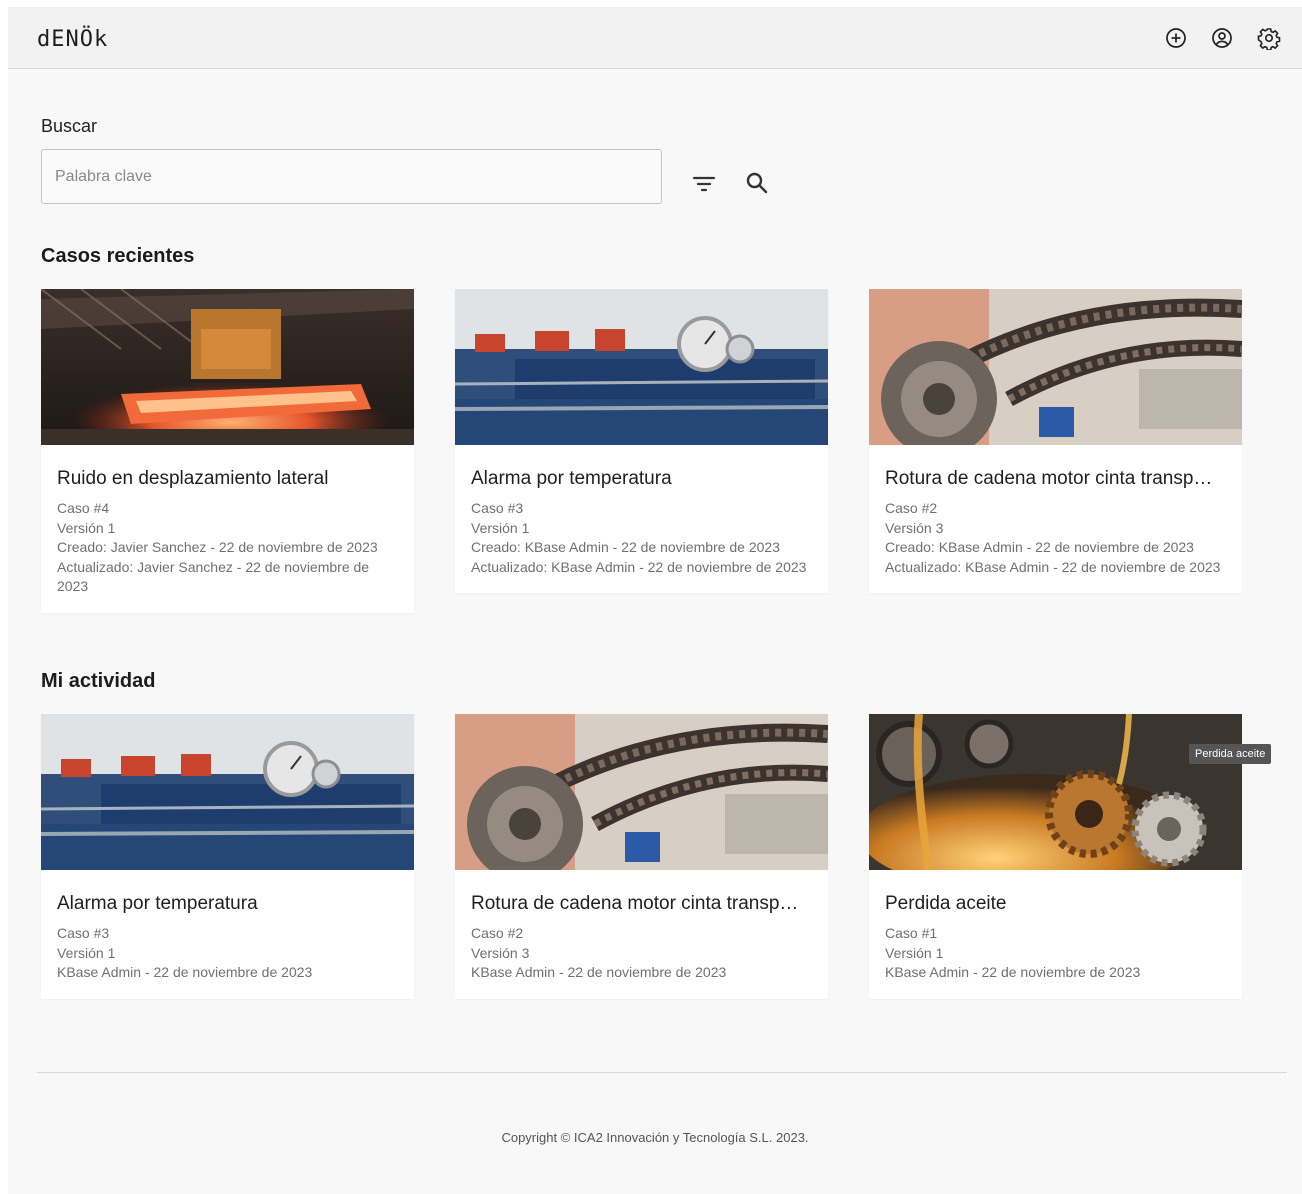  What do you see at coordinates (1222, 38) in the screenshot?
I see `account-circle-icon` at bounding box center [1222, 38].